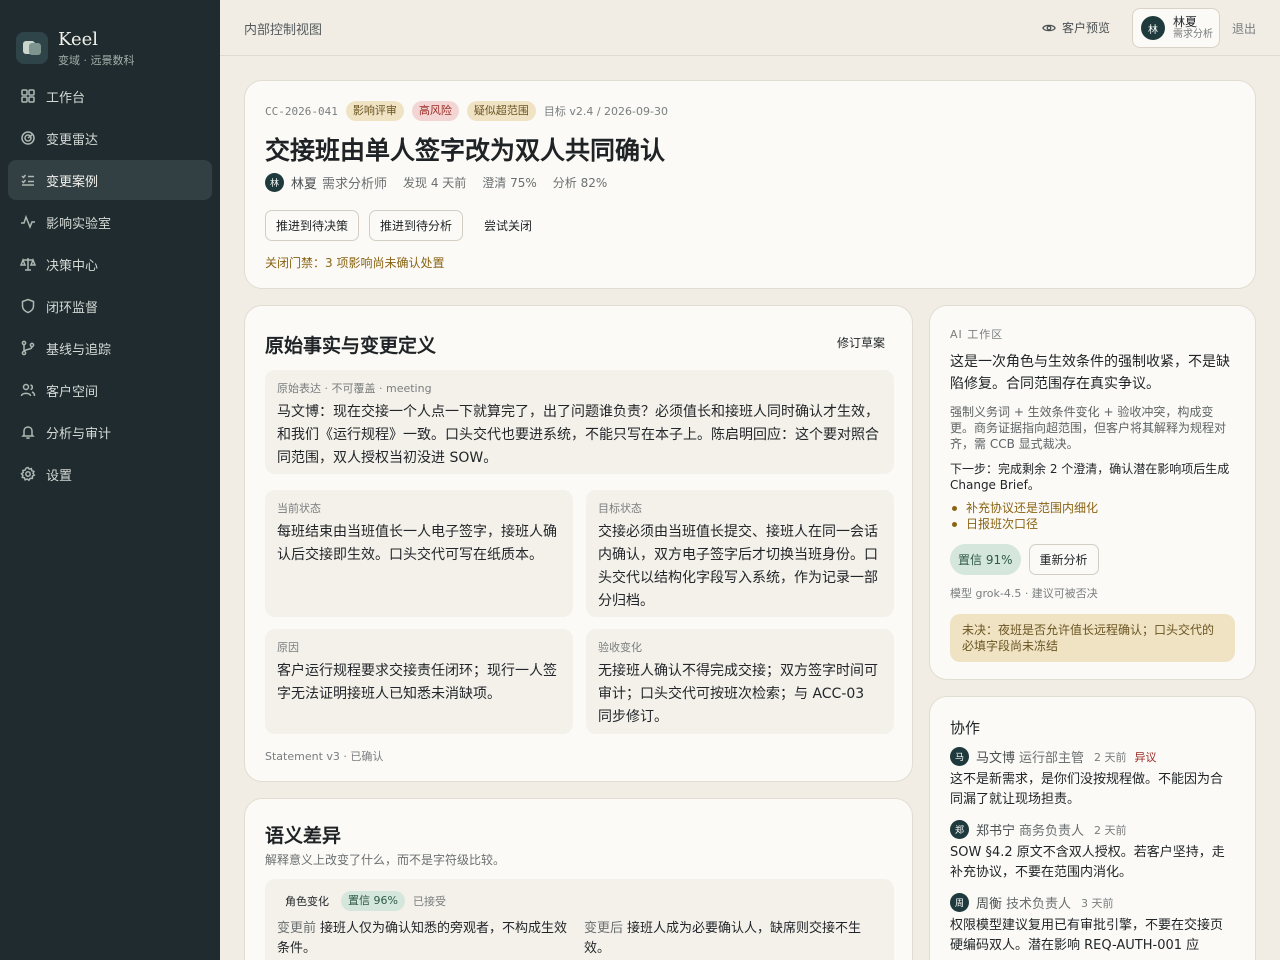  I want to click on list-item: 日报班次口径, so click(1092, 524).